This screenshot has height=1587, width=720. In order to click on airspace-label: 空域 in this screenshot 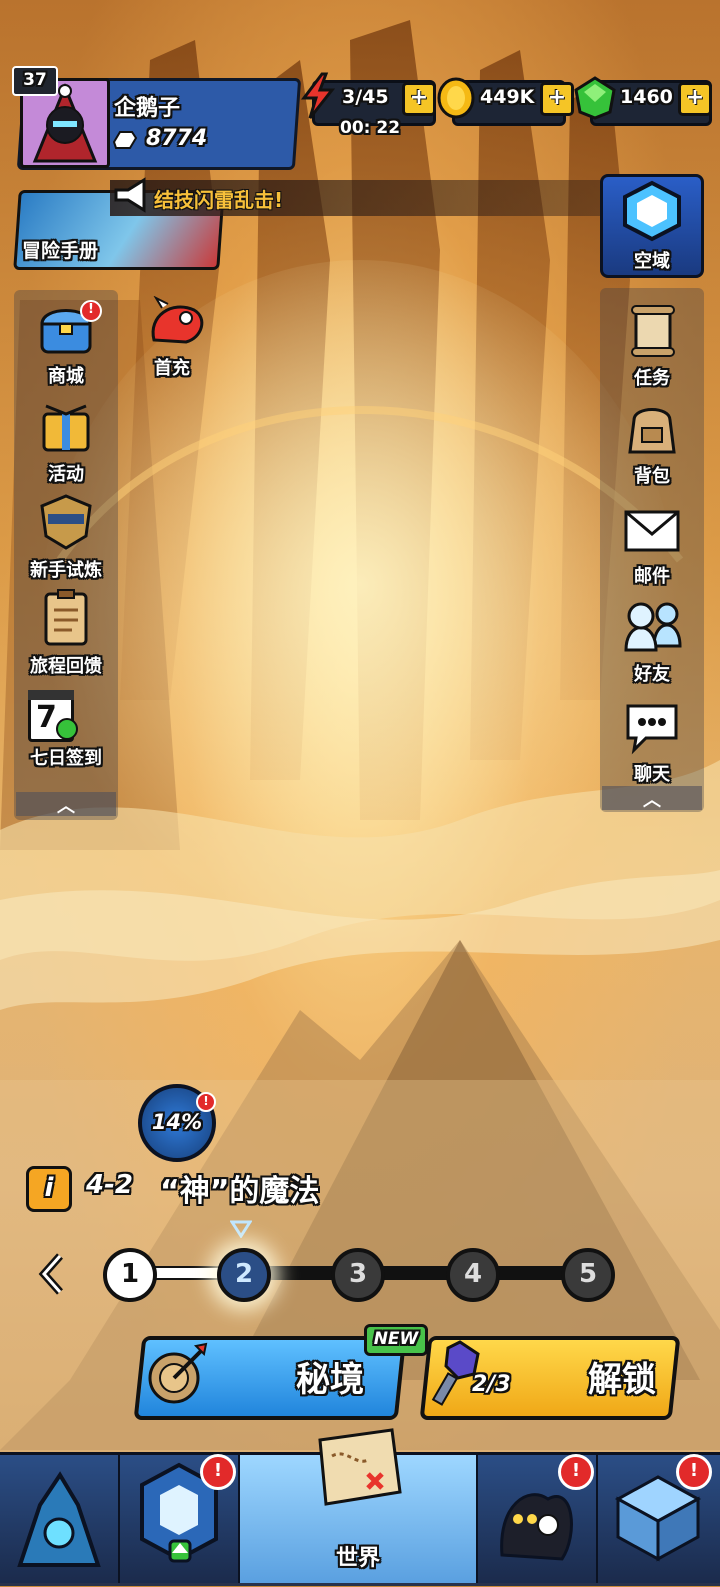, I will do `click(652, 261)`.